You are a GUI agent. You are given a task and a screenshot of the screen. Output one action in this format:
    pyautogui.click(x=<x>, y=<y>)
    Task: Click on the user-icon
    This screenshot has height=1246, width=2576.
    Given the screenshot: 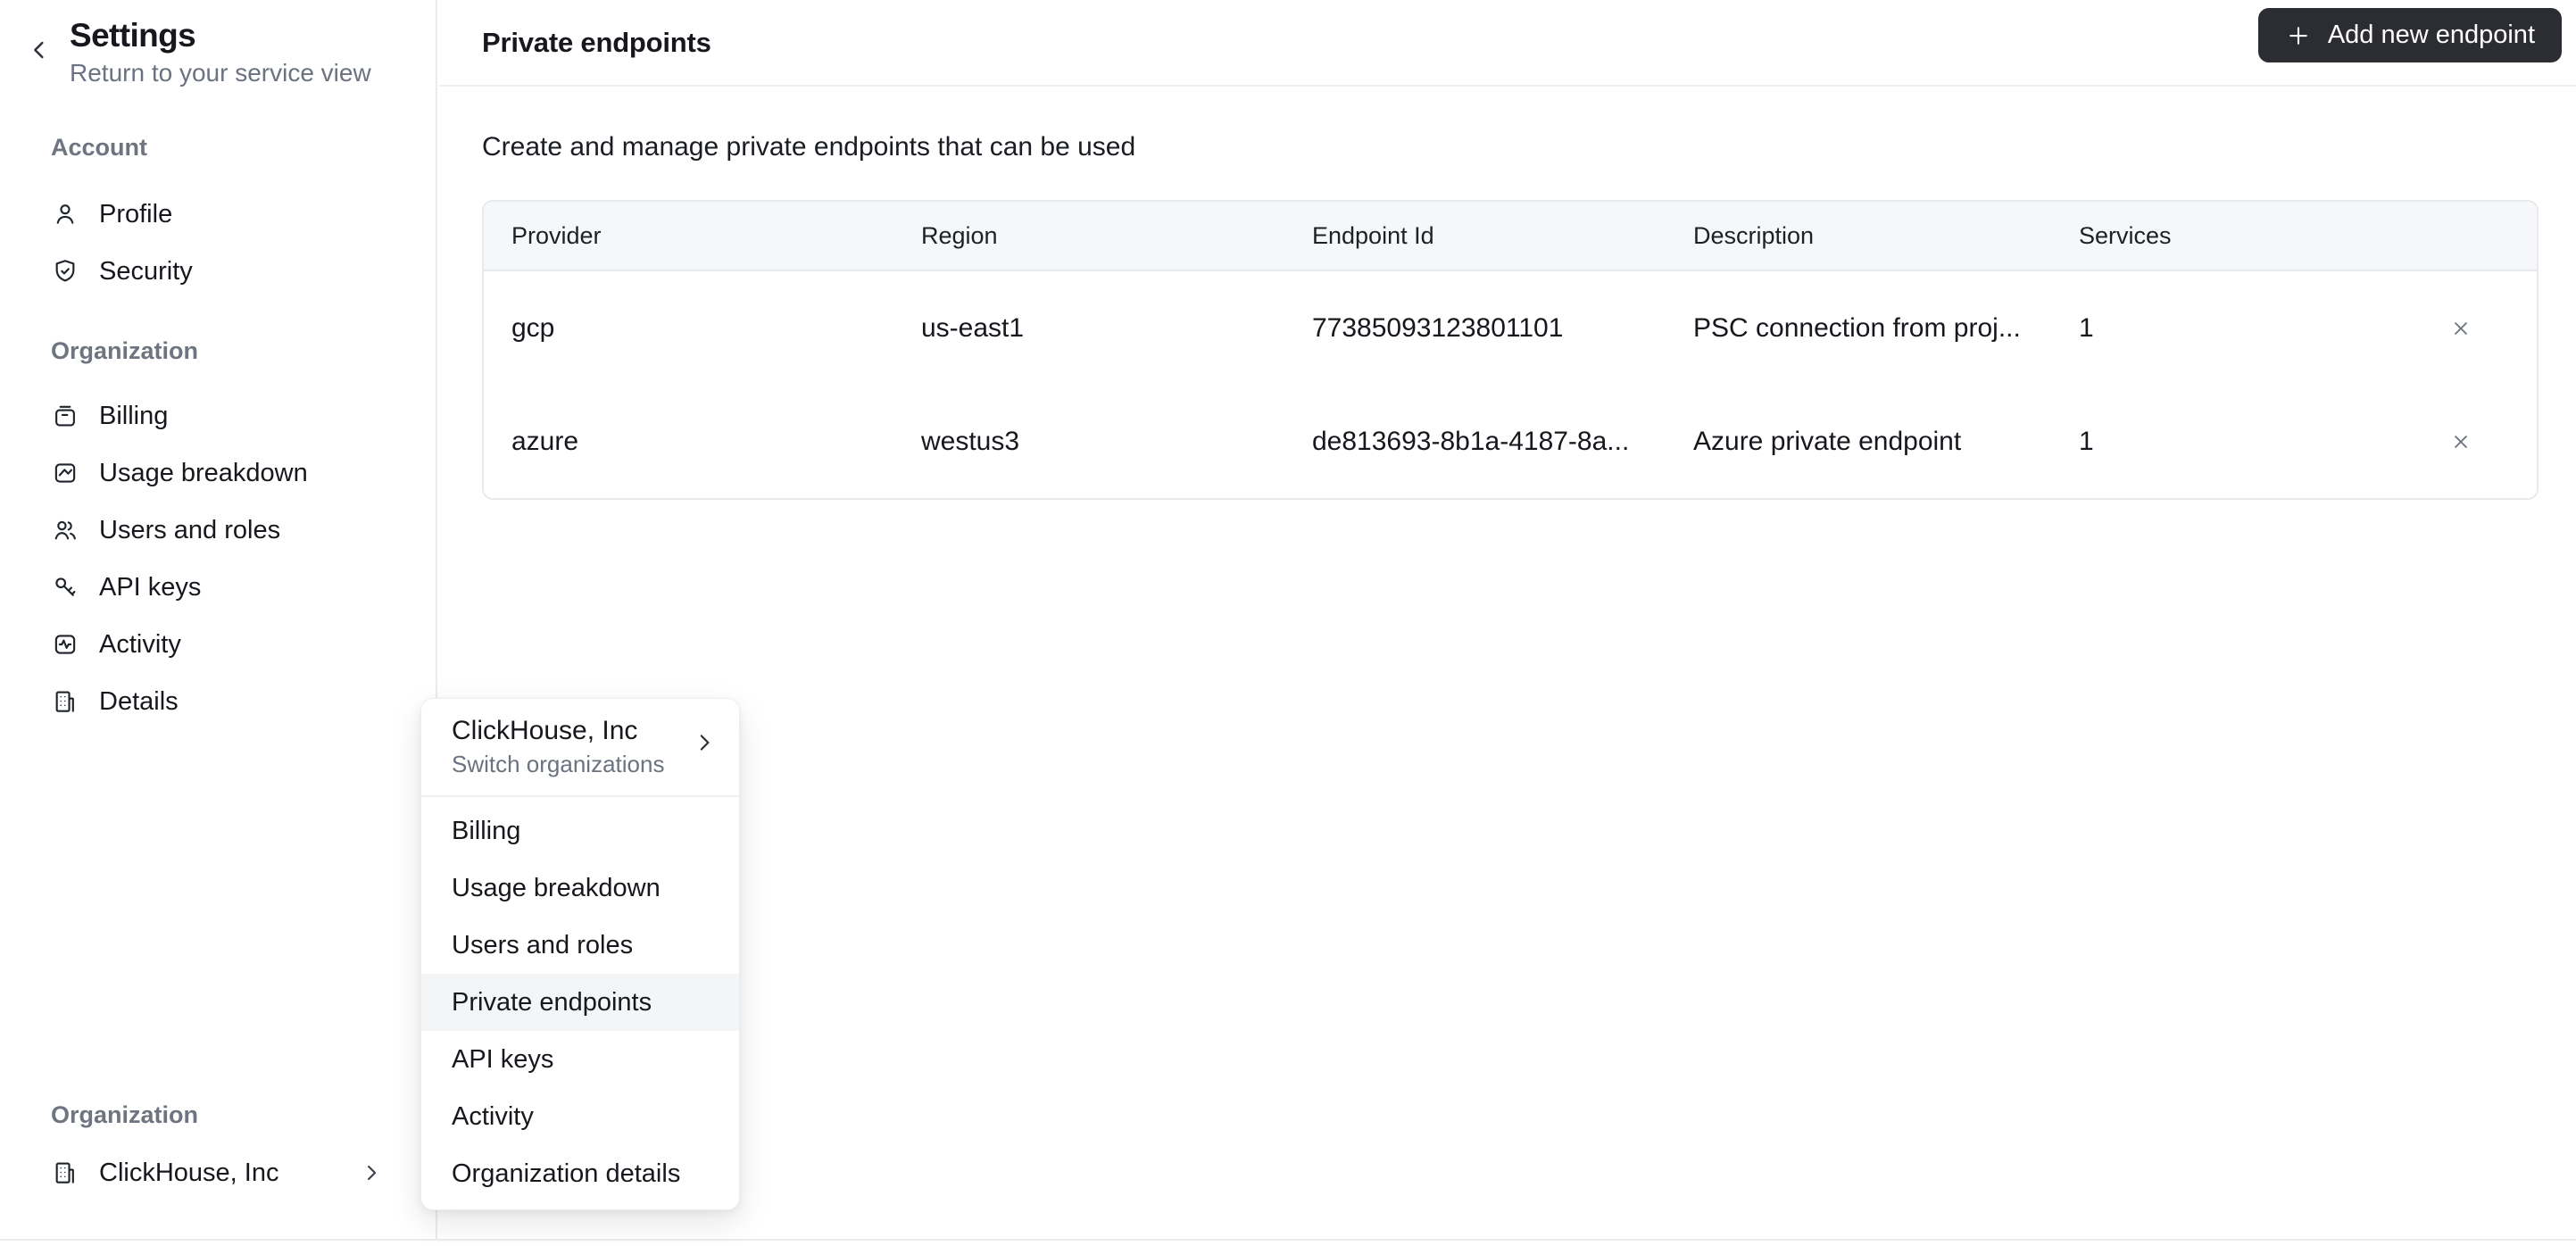 What is the action you would take?
    pyautogui.click(x=65, y=214)
    